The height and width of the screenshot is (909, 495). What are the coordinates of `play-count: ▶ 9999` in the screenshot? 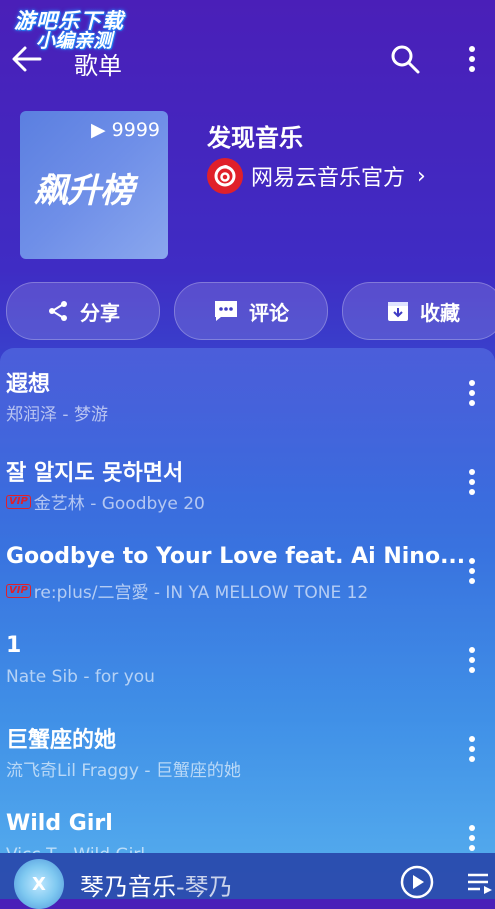 It's located at (125, 130).